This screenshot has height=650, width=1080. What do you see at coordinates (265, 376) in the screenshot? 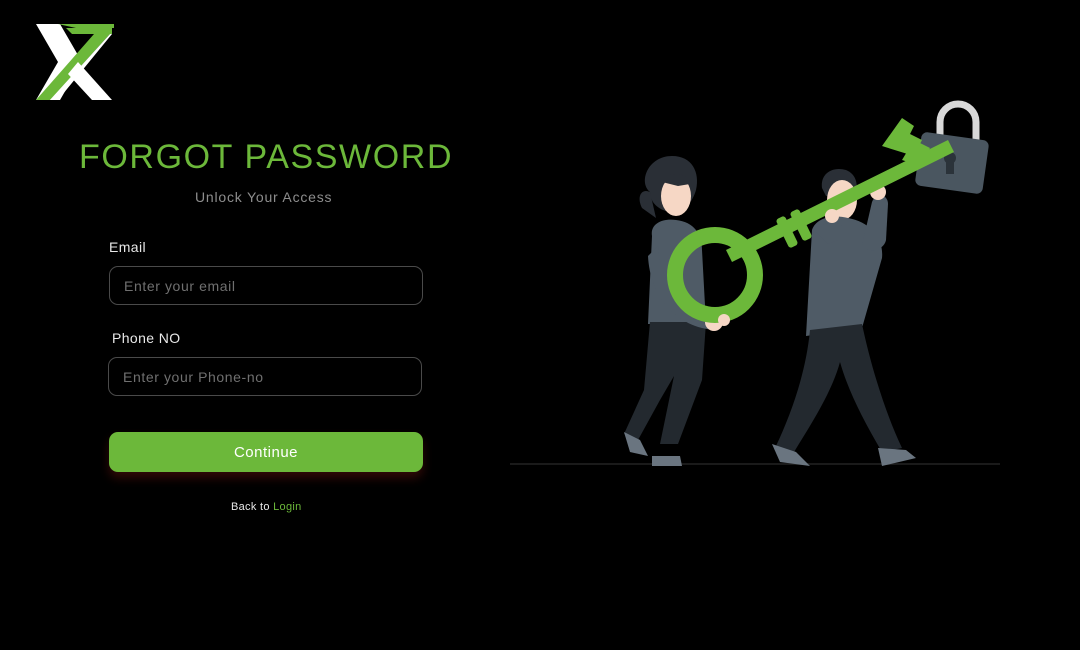
I see `phone-input` at bounding box center [265, 376].